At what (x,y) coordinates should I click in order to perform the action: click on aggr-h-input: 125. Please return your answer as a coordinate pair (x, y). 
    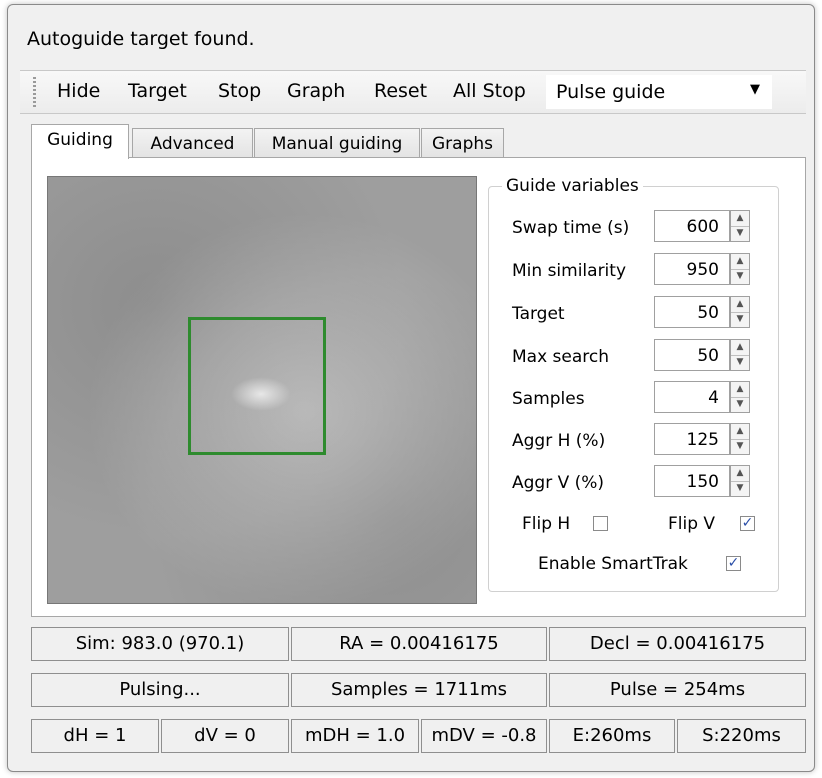
    Looking at the image, I should click on (692, 439).